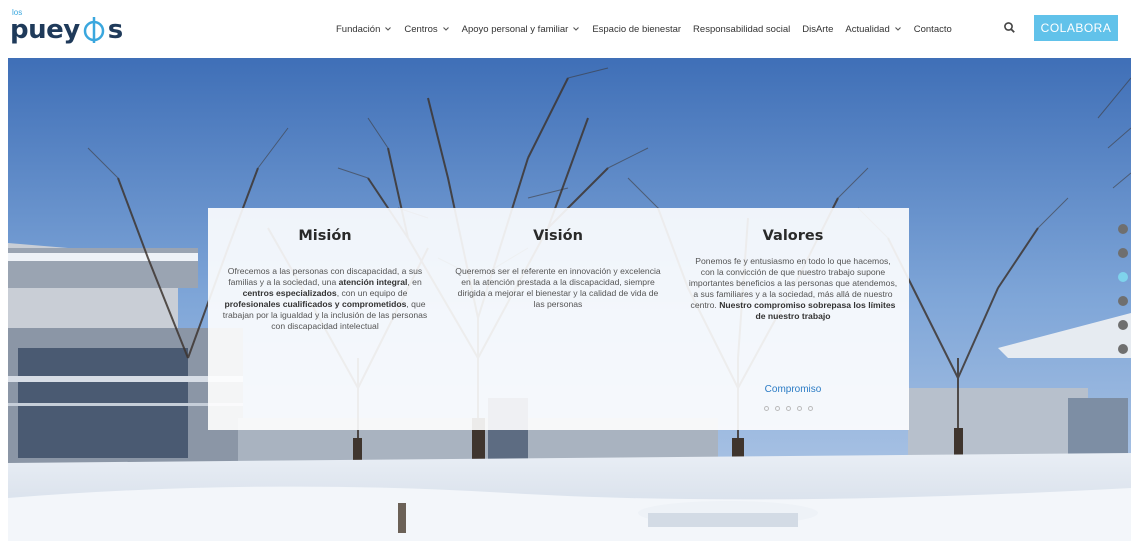  Describe the element at coordinates (289, 293) in the screenshot. I see `mision-bold-2: centros especializados` at that location.